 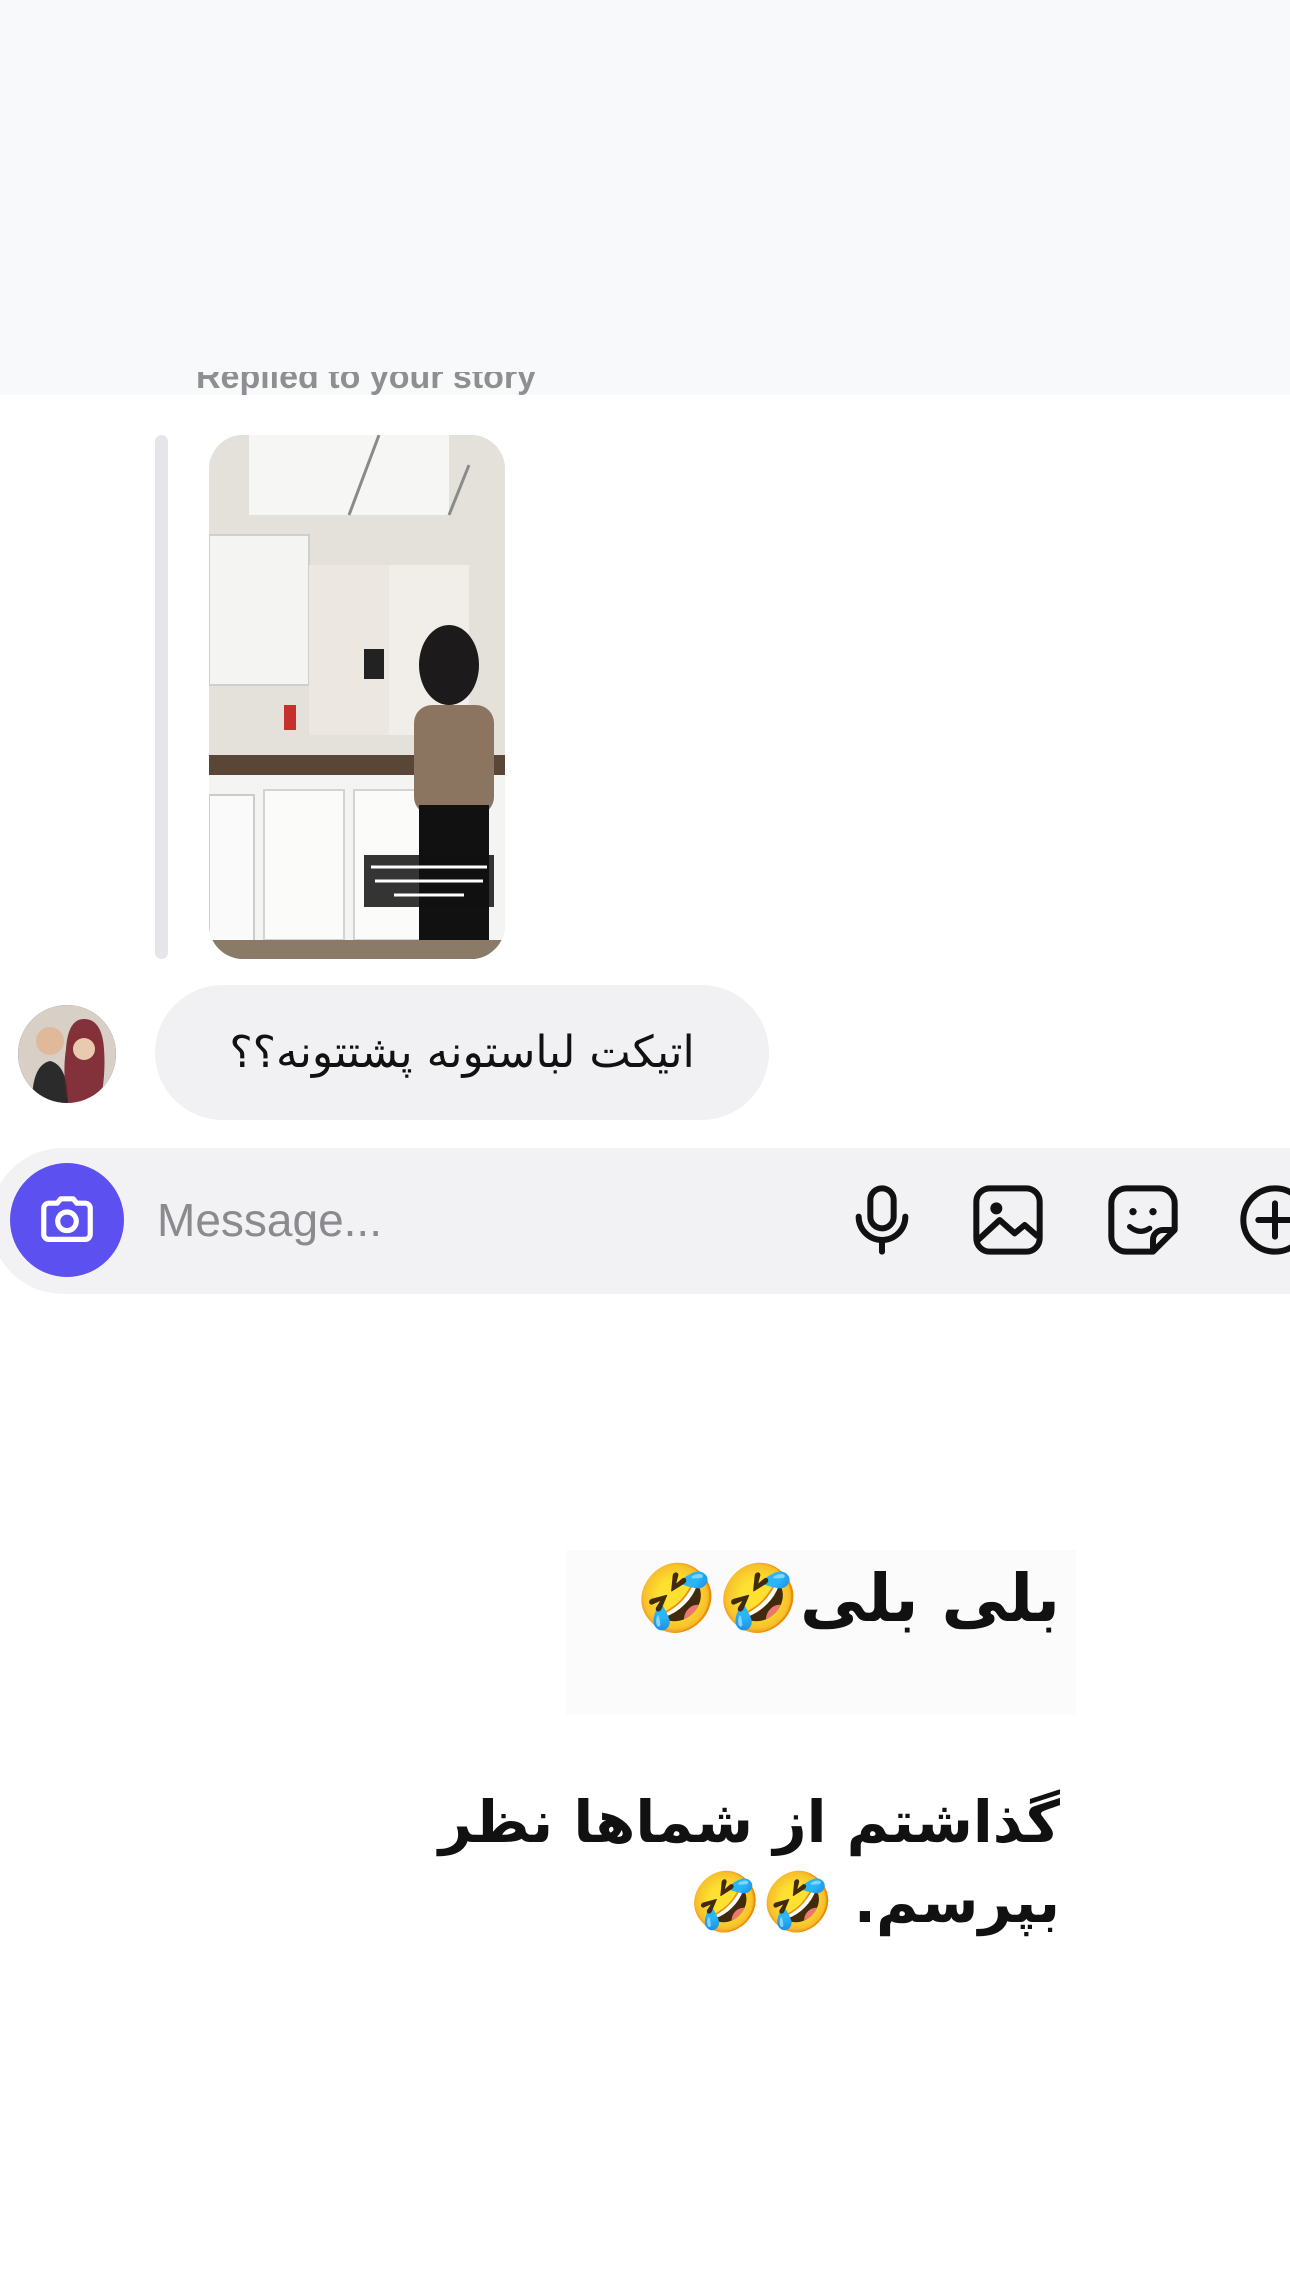 What do you see at coordinates (1265, 1220) in the screenshot?
I see `plus-icon` at bounding box center [1265, 1220].